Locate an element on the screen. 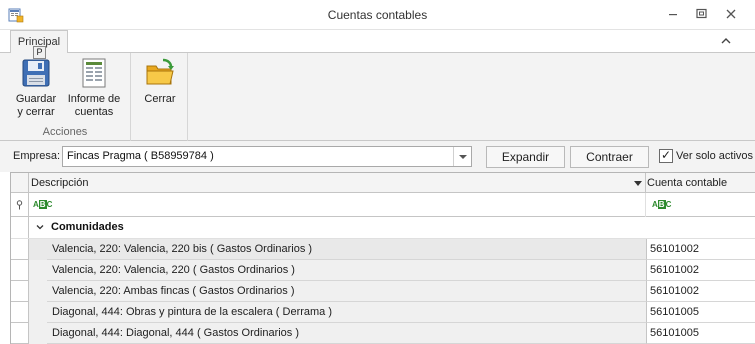 Image resolution: width=755 pixels, height=344 pixels. group-row: Comunidades is located at coordinates (383, 228).